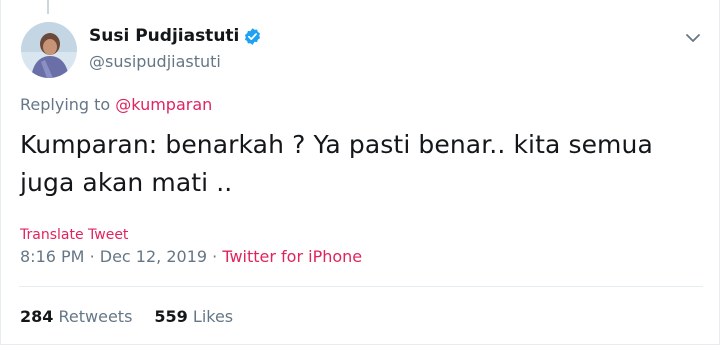 Image resolution: width=720 pixels, height=346 pixels. Describe the element at coordinates (163, 104) in the screenshot. I see `reply-target-link: @kumparan` at that location.